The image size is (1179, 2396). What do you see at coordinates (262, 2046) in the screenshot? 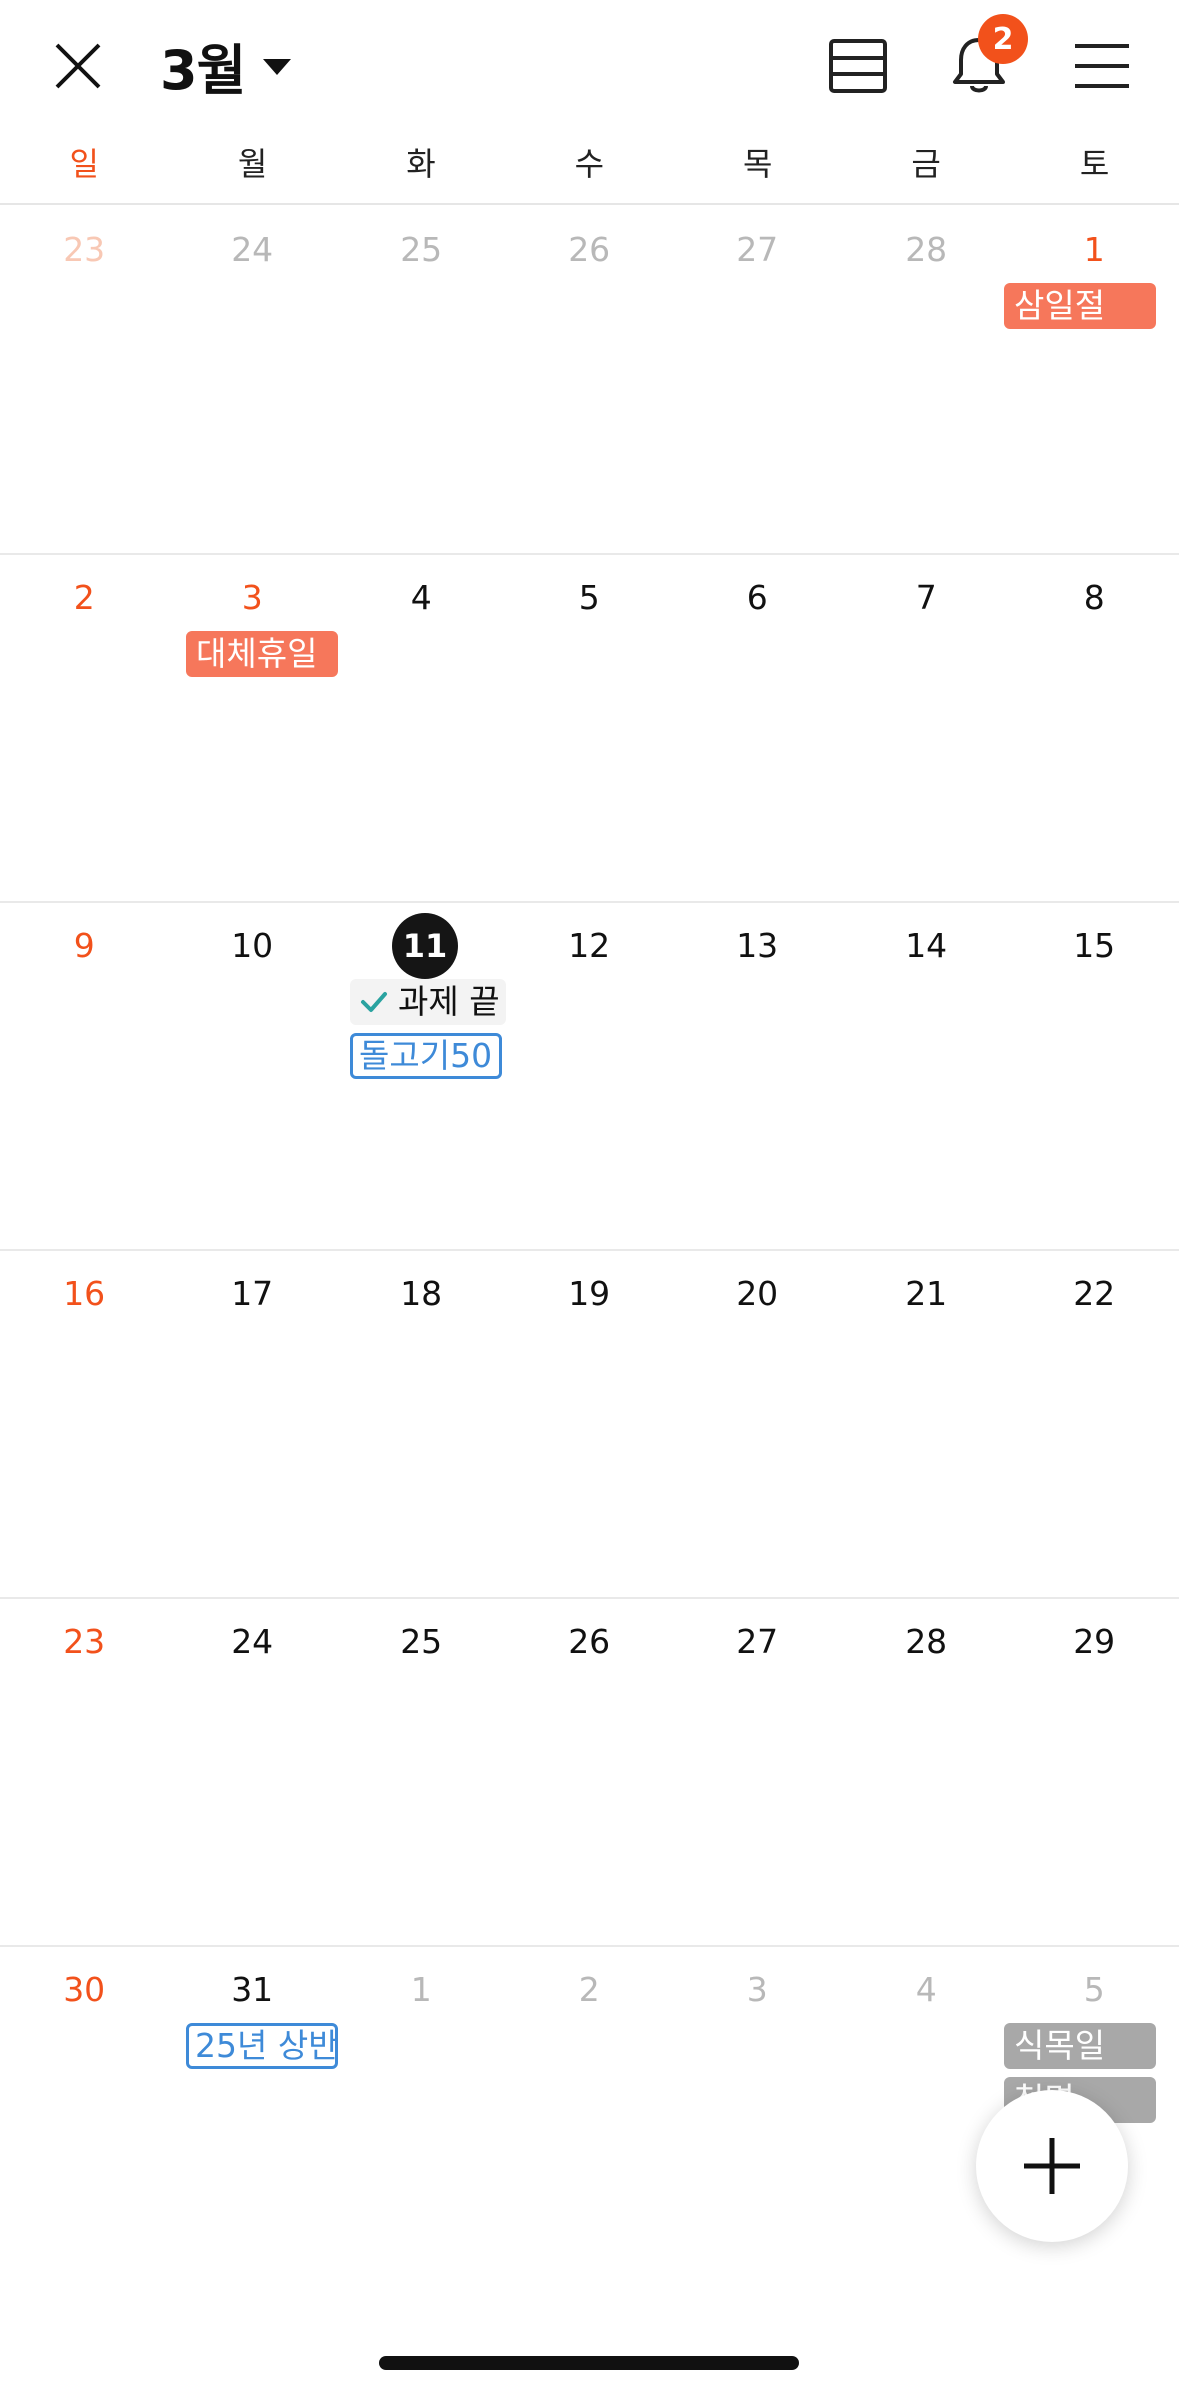
I see `calendar-event: 25년 상반` at bounding box center [262, 2046].